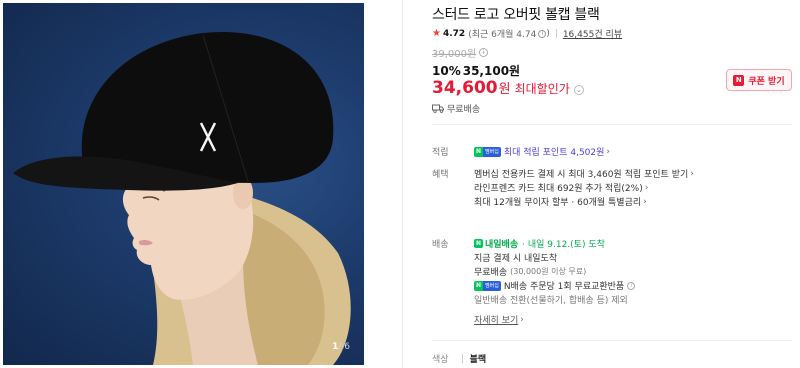 This screenshot has height=368, width=800. What do you see at coordinates (548, 33) in the screenshot?
I see `recent-rating-close: )` at bounding box center [548, 33].